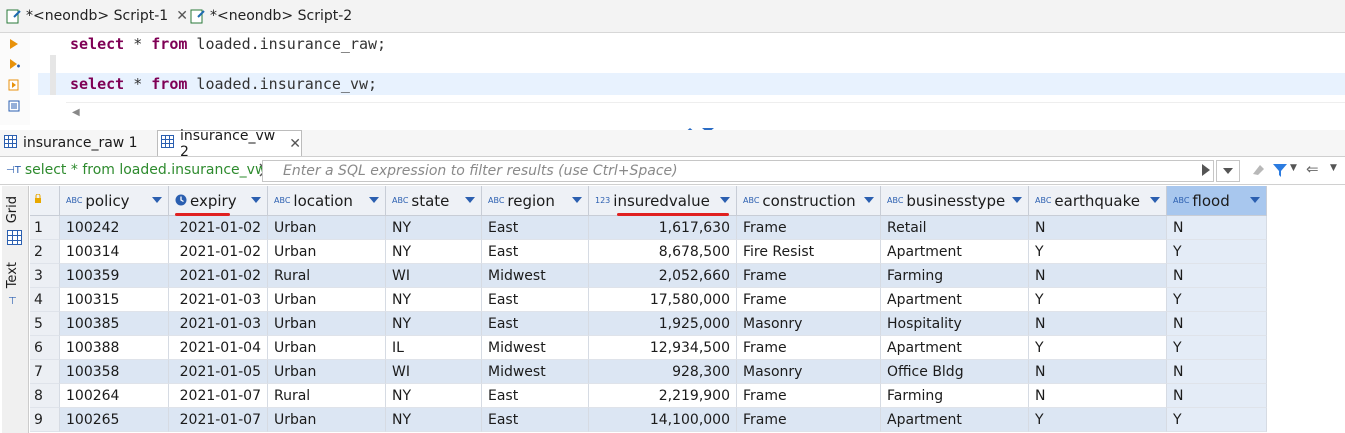 This screenshot has height=433, width=1345. I want to click on cell-expiry: 2021-01-04, so click(218, 348).